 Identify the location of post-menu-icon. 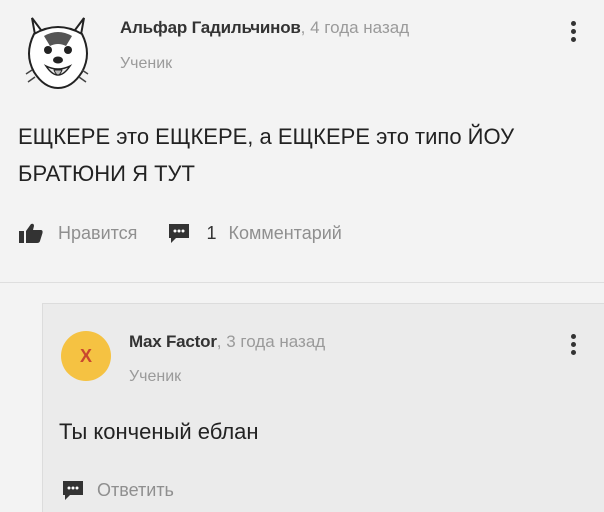
(573, 31).